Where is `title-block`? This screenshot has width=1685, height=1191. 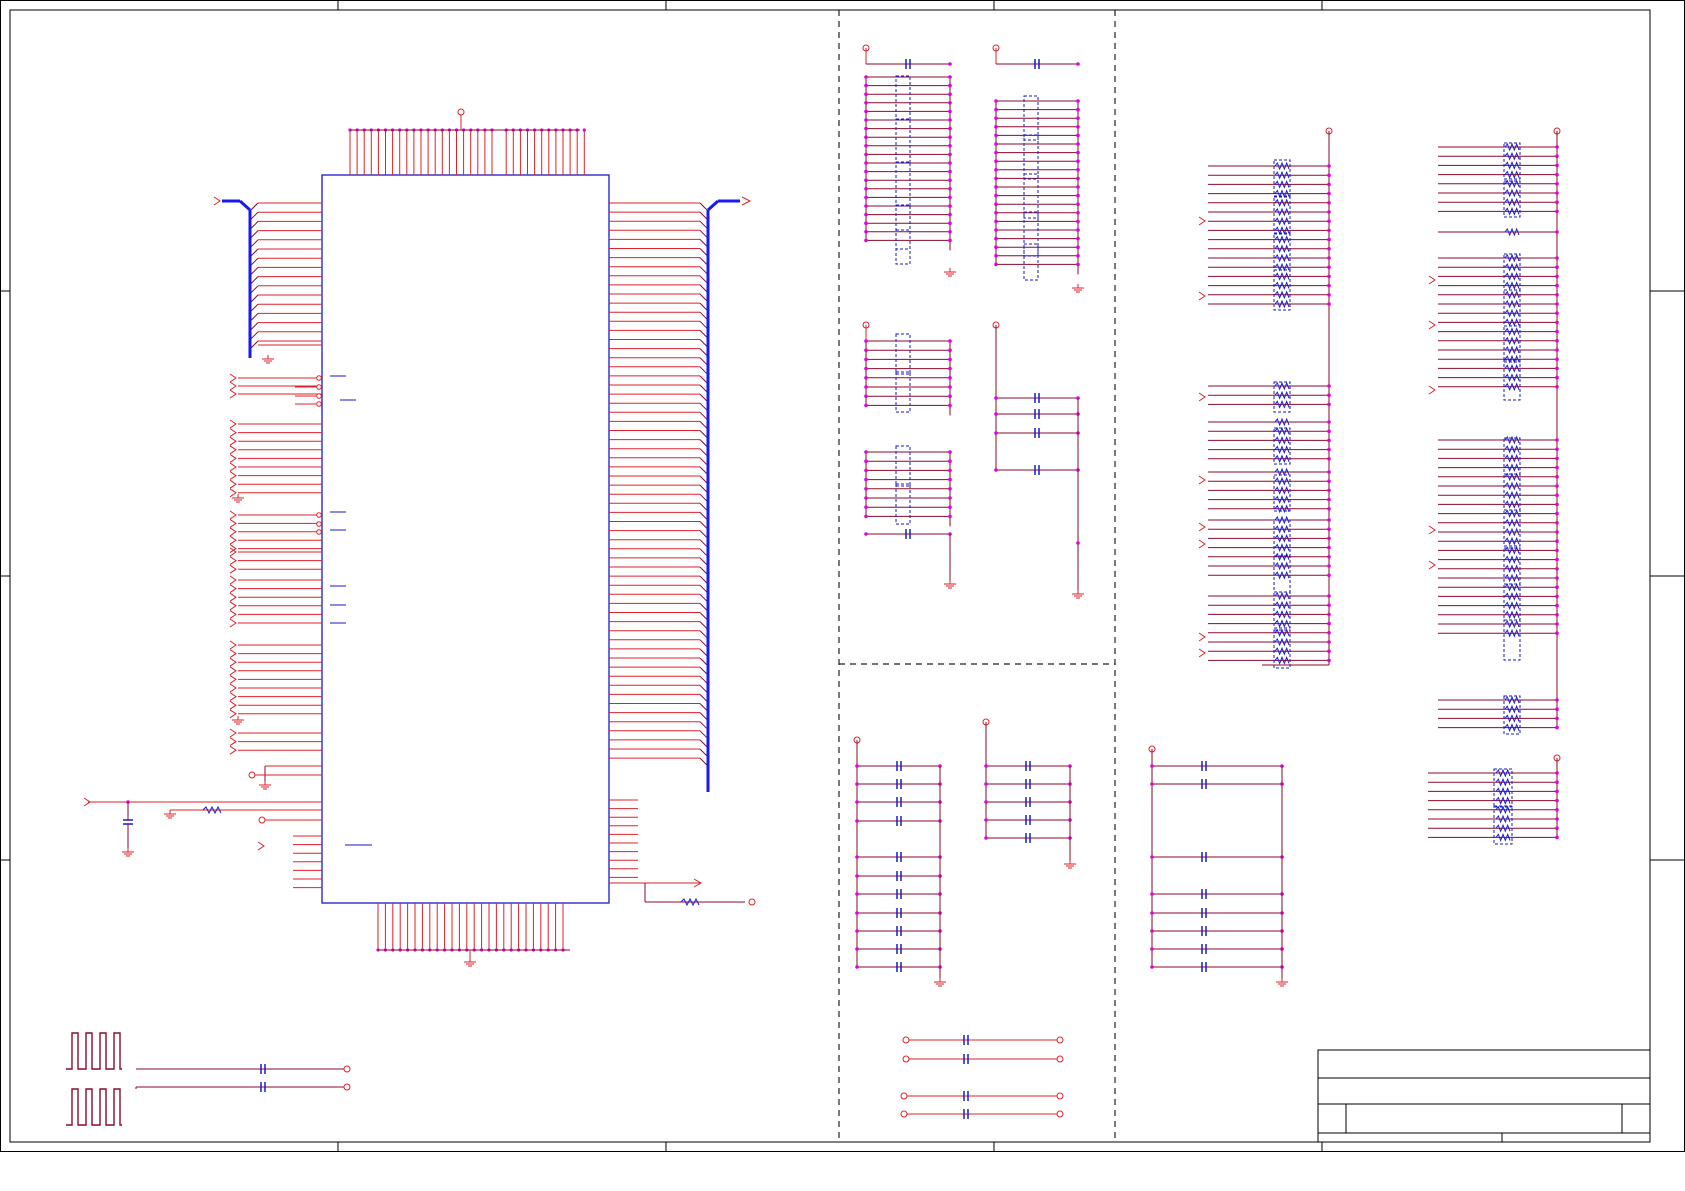
title-block is located at coordinates (1484, 1096).